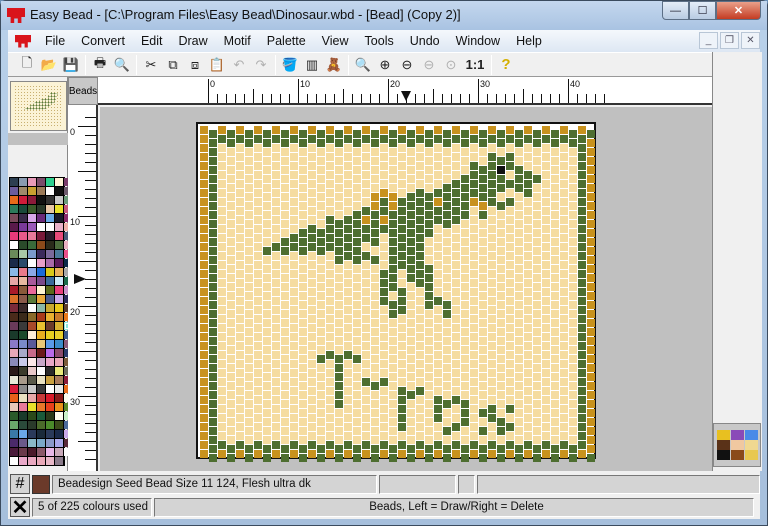 Image resolution: width=768 pixels, height=526 pixels. What do you see at coordinates (20, 508) in the screenshot?
I see `delete-mode-icon: ✕` at bounding box center [20, 508].